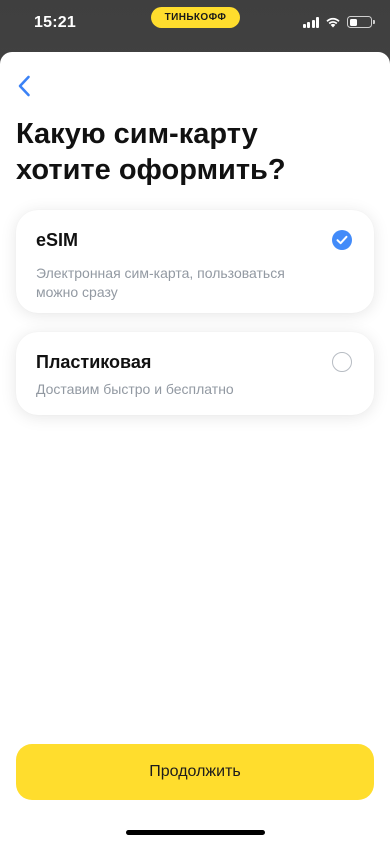  I want to click on battery-icon, so click(361, 22).